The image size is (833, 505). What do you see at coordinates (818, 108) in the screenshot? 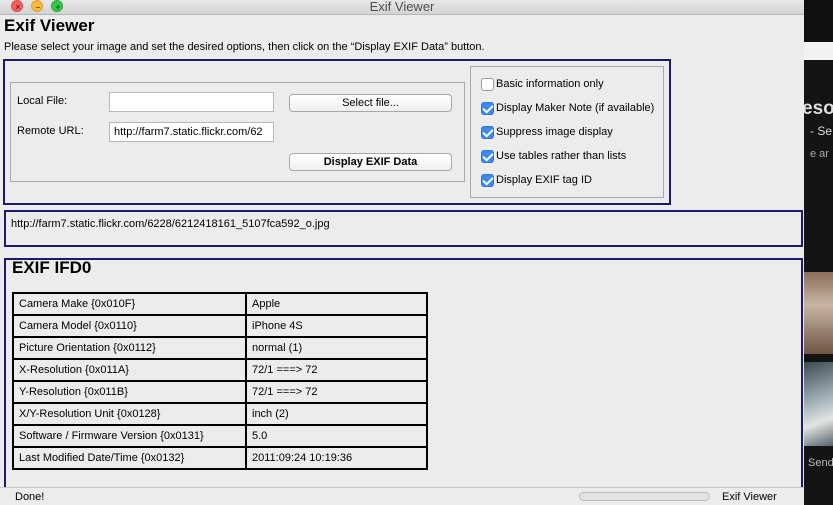
I see `background-heading-fragment: esol` at bounding box center [818, 108].